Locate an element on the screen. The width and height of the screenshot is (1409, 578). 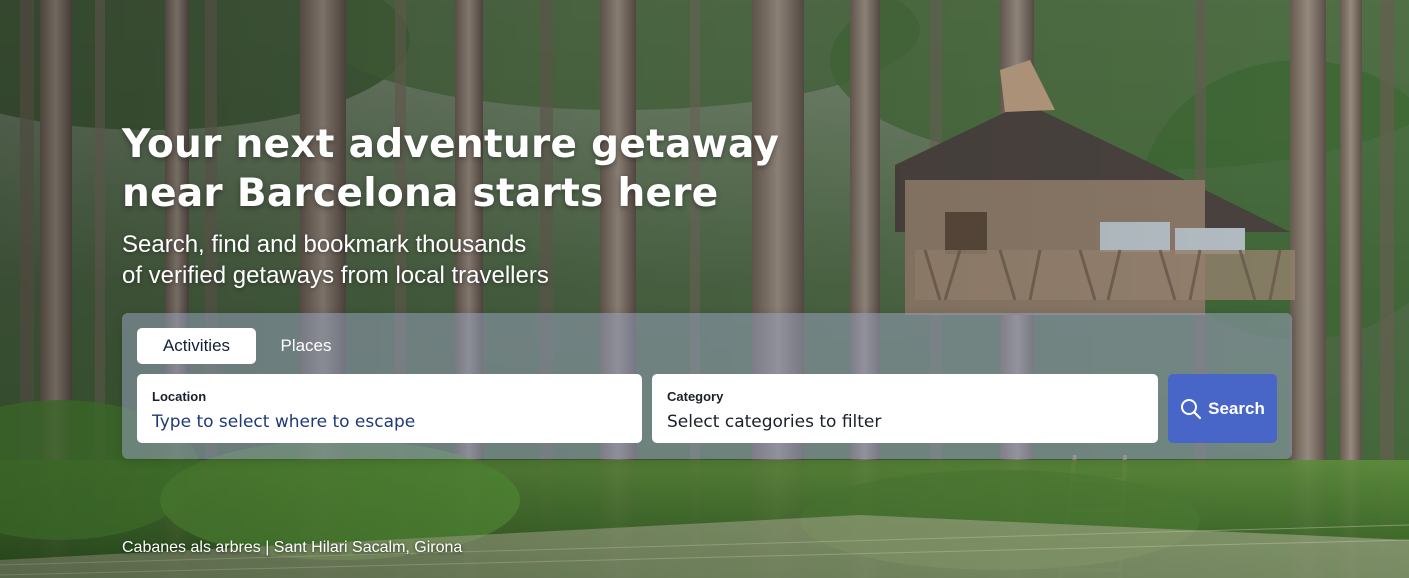
location-label: Location is located at coordinates (179, 396).